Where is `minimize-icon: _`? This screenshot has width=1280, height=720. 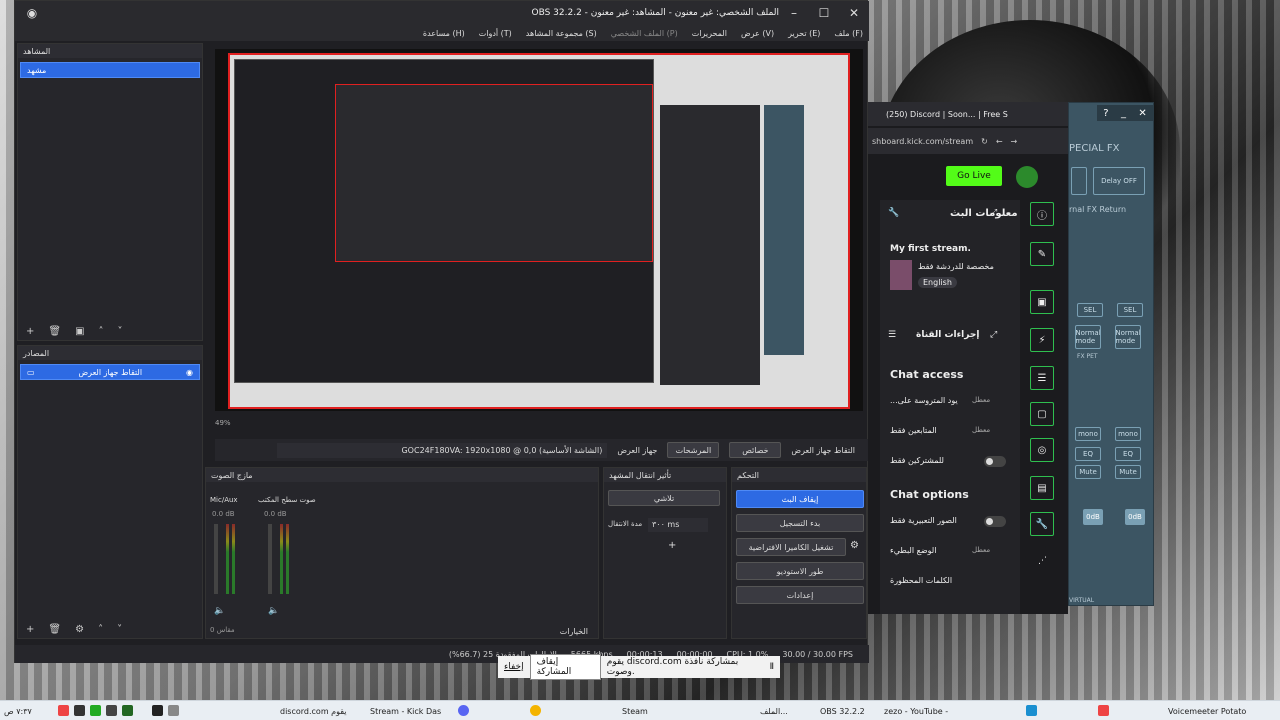
minimize-icon: _ is located at coordinates (1123, 113).